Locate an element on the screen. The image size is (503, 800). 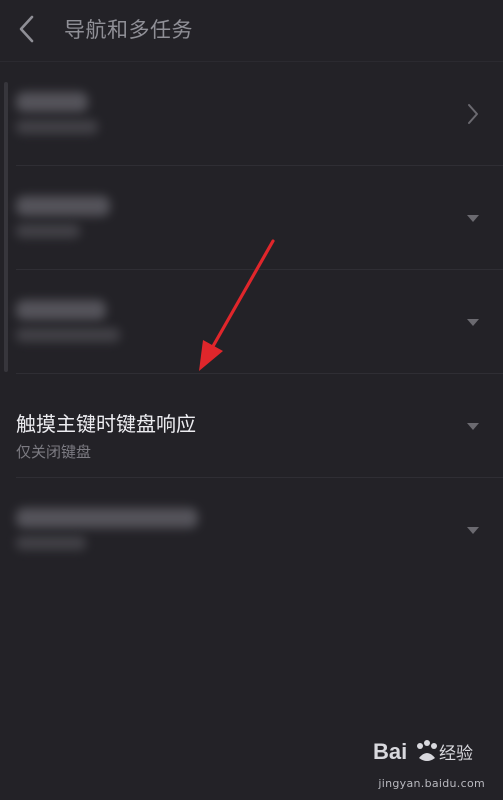
svg-text: Bai is located at coordinates (390, 751).